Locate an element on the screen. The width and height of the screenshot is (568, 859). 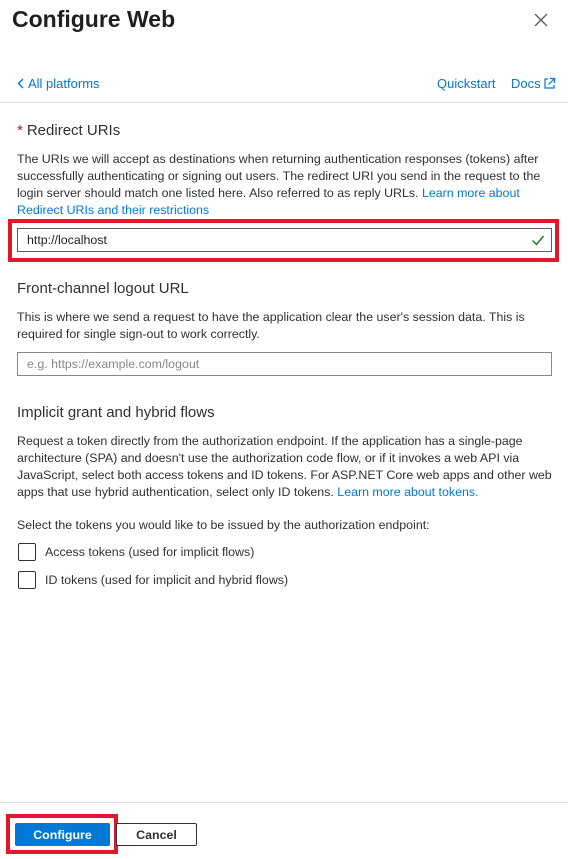
chevron-left-icon is located at coordinates (20, 83).